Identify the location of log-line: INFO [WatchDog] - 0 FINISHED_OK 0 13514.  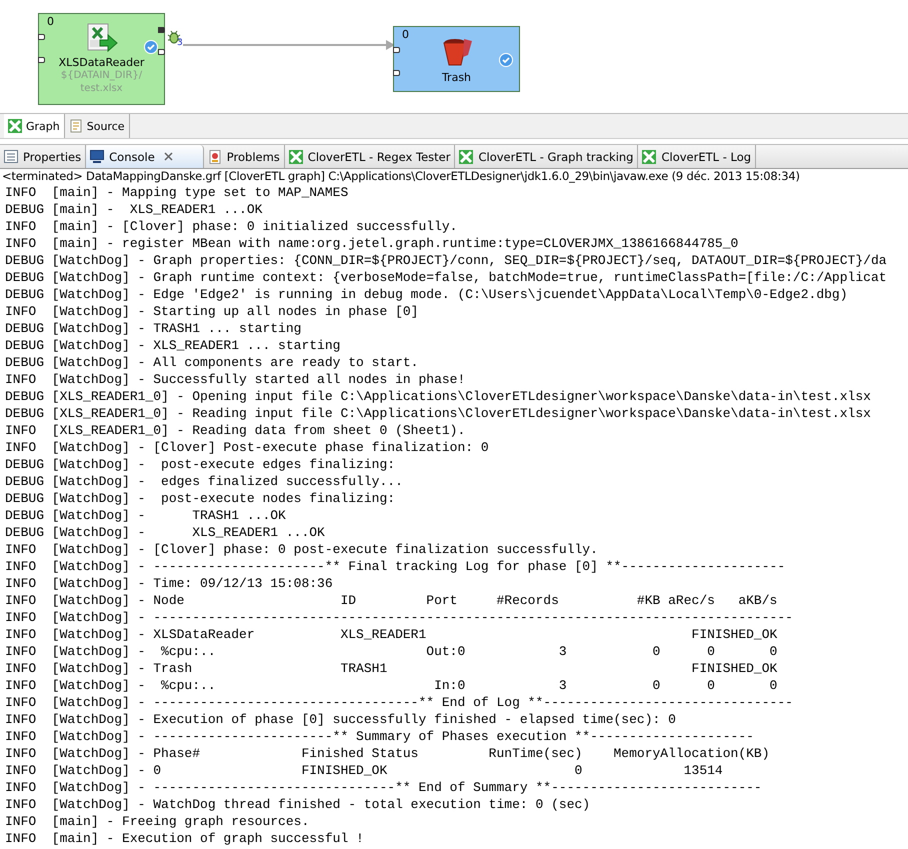
(364, 770).